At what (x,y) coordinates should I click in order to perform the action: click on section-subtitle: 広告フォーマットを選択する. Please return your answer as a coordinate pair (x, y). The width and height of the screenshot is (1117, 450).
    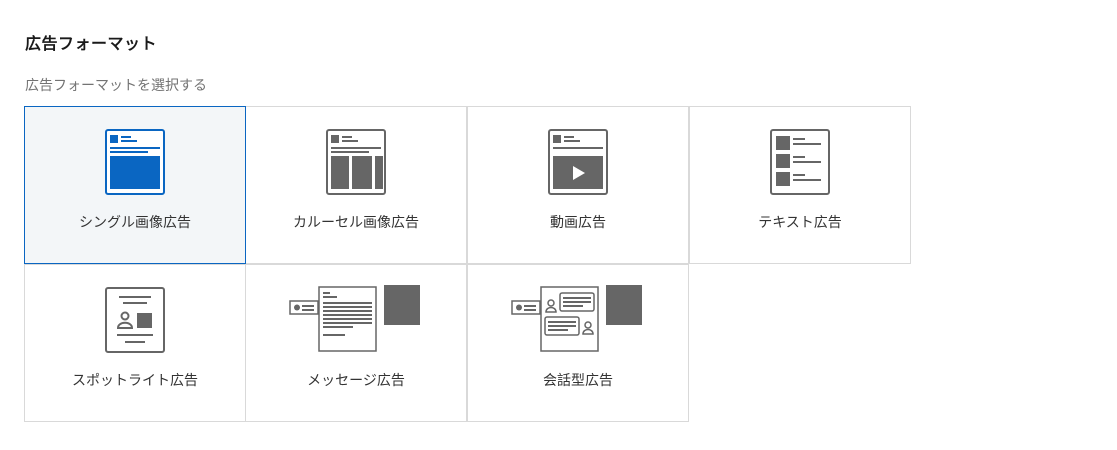
    Looking at the image, I should click on (116, 86).